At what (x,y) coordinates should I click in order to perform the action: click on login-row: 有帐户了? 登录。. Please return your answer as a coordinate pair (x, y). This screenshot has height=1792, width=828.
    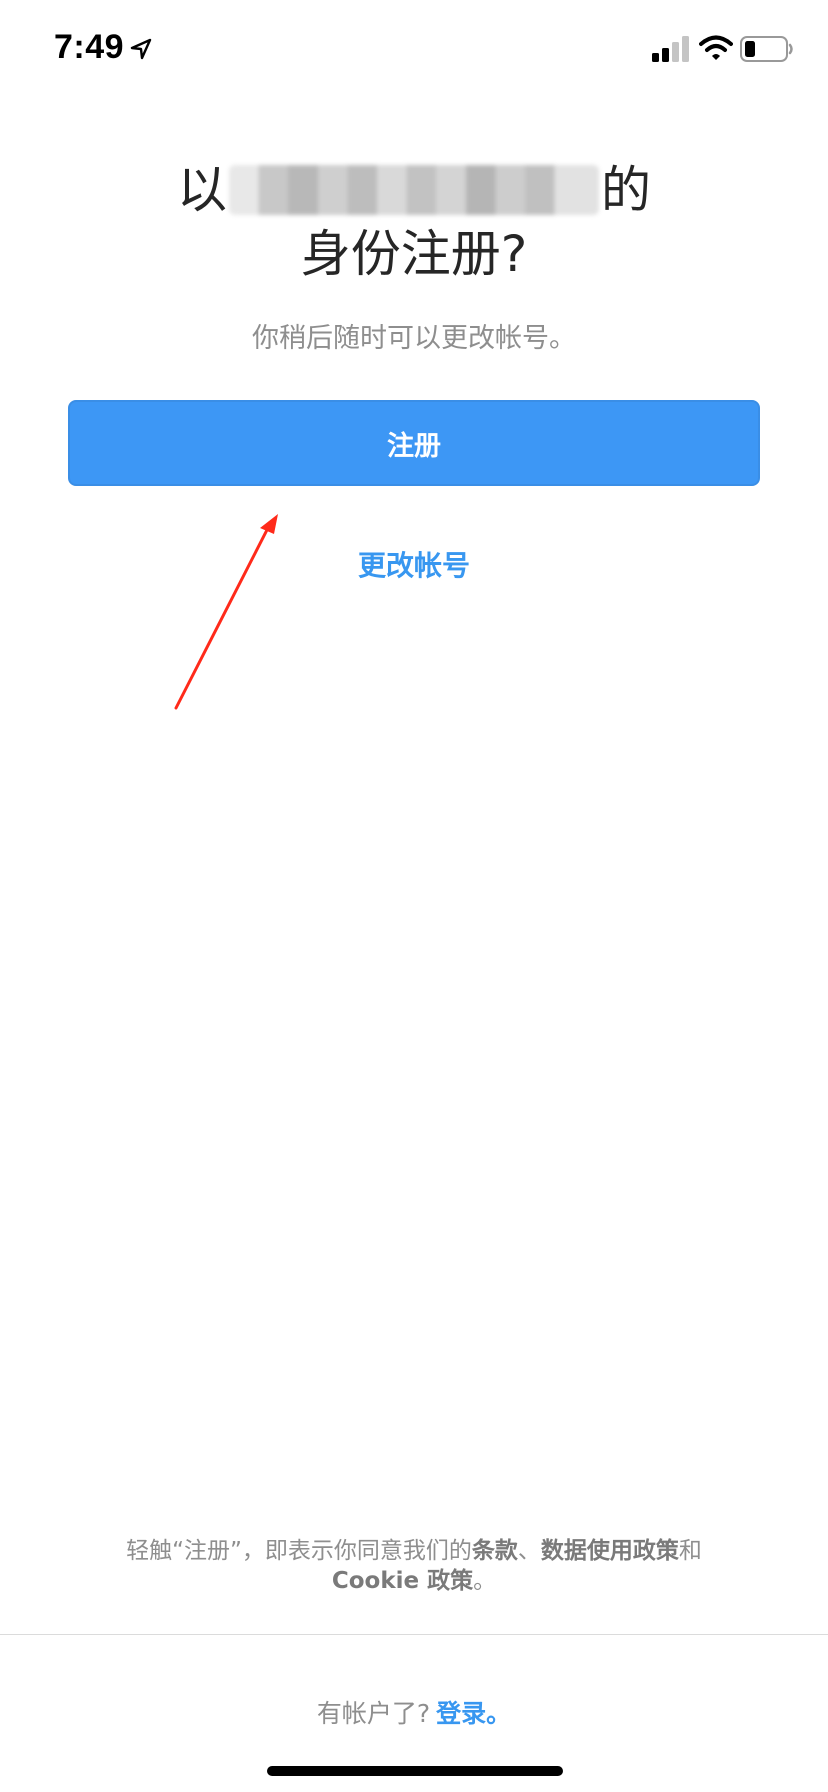
    Looking at the image, I should click on (414, 1712).